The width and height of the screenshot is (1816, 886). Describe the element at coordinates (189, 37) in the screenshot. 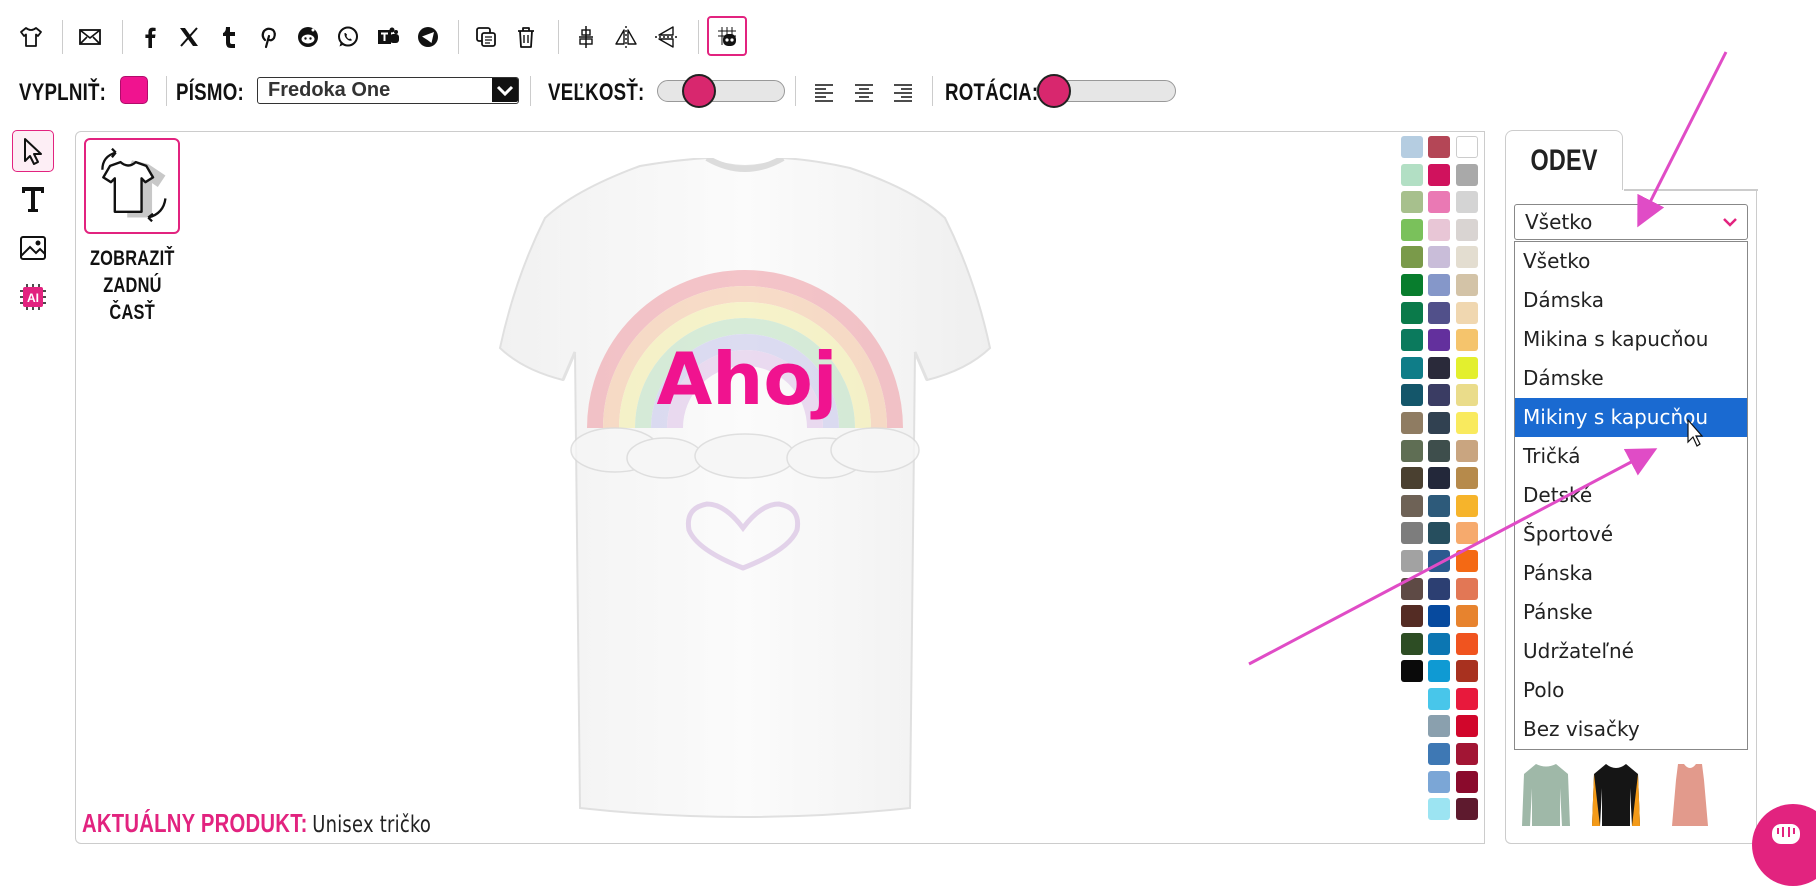

I see `x-icon` at that location.